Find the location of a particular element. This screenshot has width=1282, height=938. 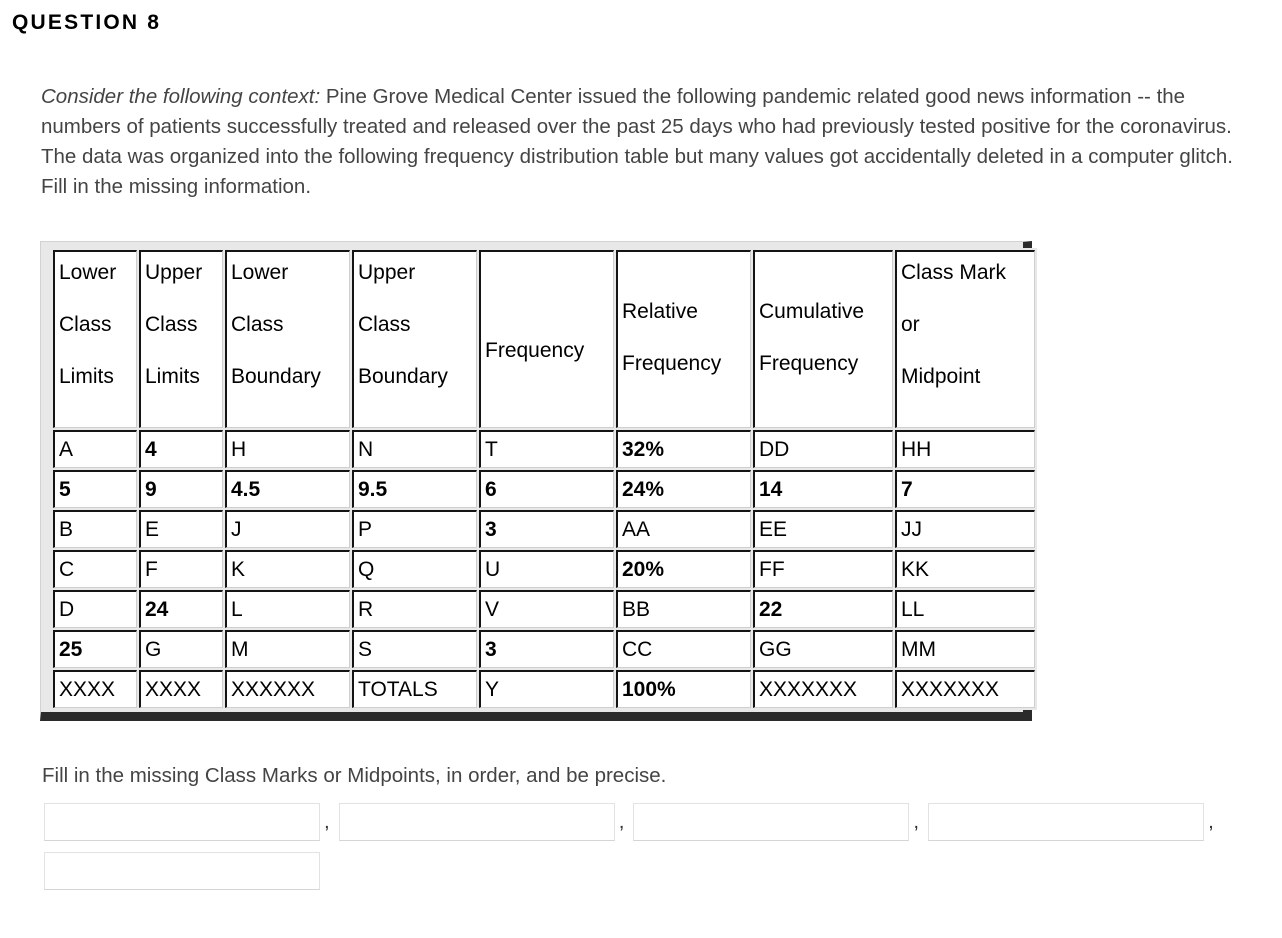

column-header-upper-class-limits: Upper Class Limits is located at coordinates (181, 339).